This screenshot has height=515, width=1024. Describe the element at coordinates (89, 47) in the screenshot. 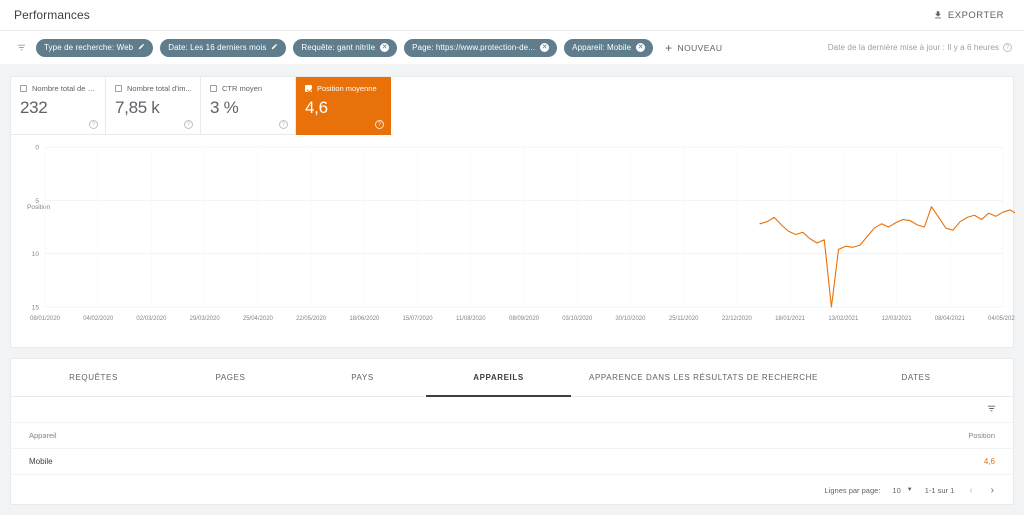

I see `chip-label: Type de recherche: Web` at that location.